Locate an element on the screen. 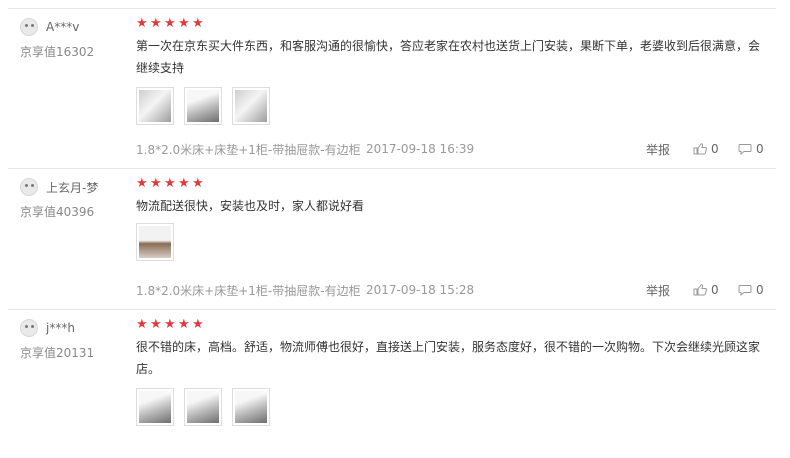 The image size is (790, 458). review-text: 物流配送很快，安装也及时，家人都说好看 is located at coordinates (250, 206).